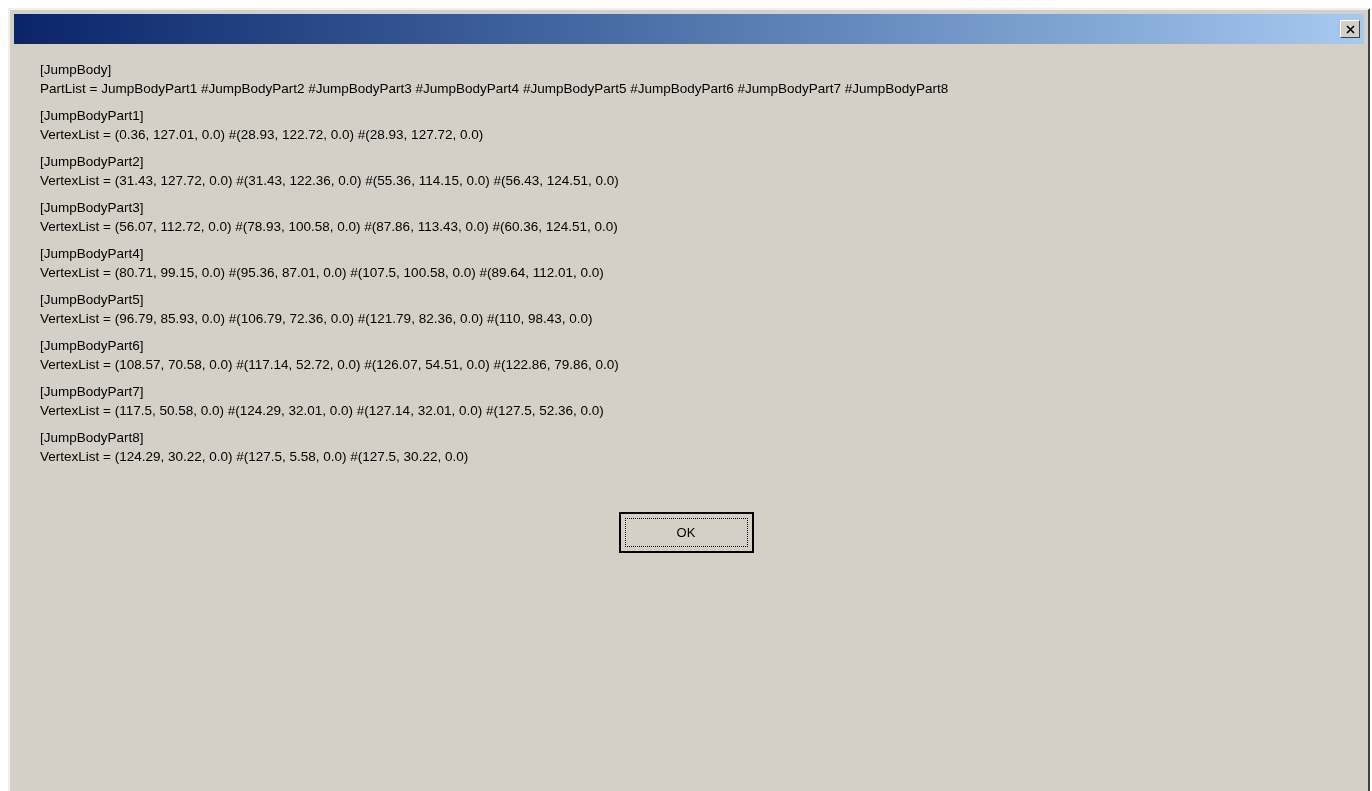 This screenshot has width=1372, height=791. Describe the element at coordinates (92, 438) in the screenshot. I see `section-header: [JumpBodyPart8]` at that location.